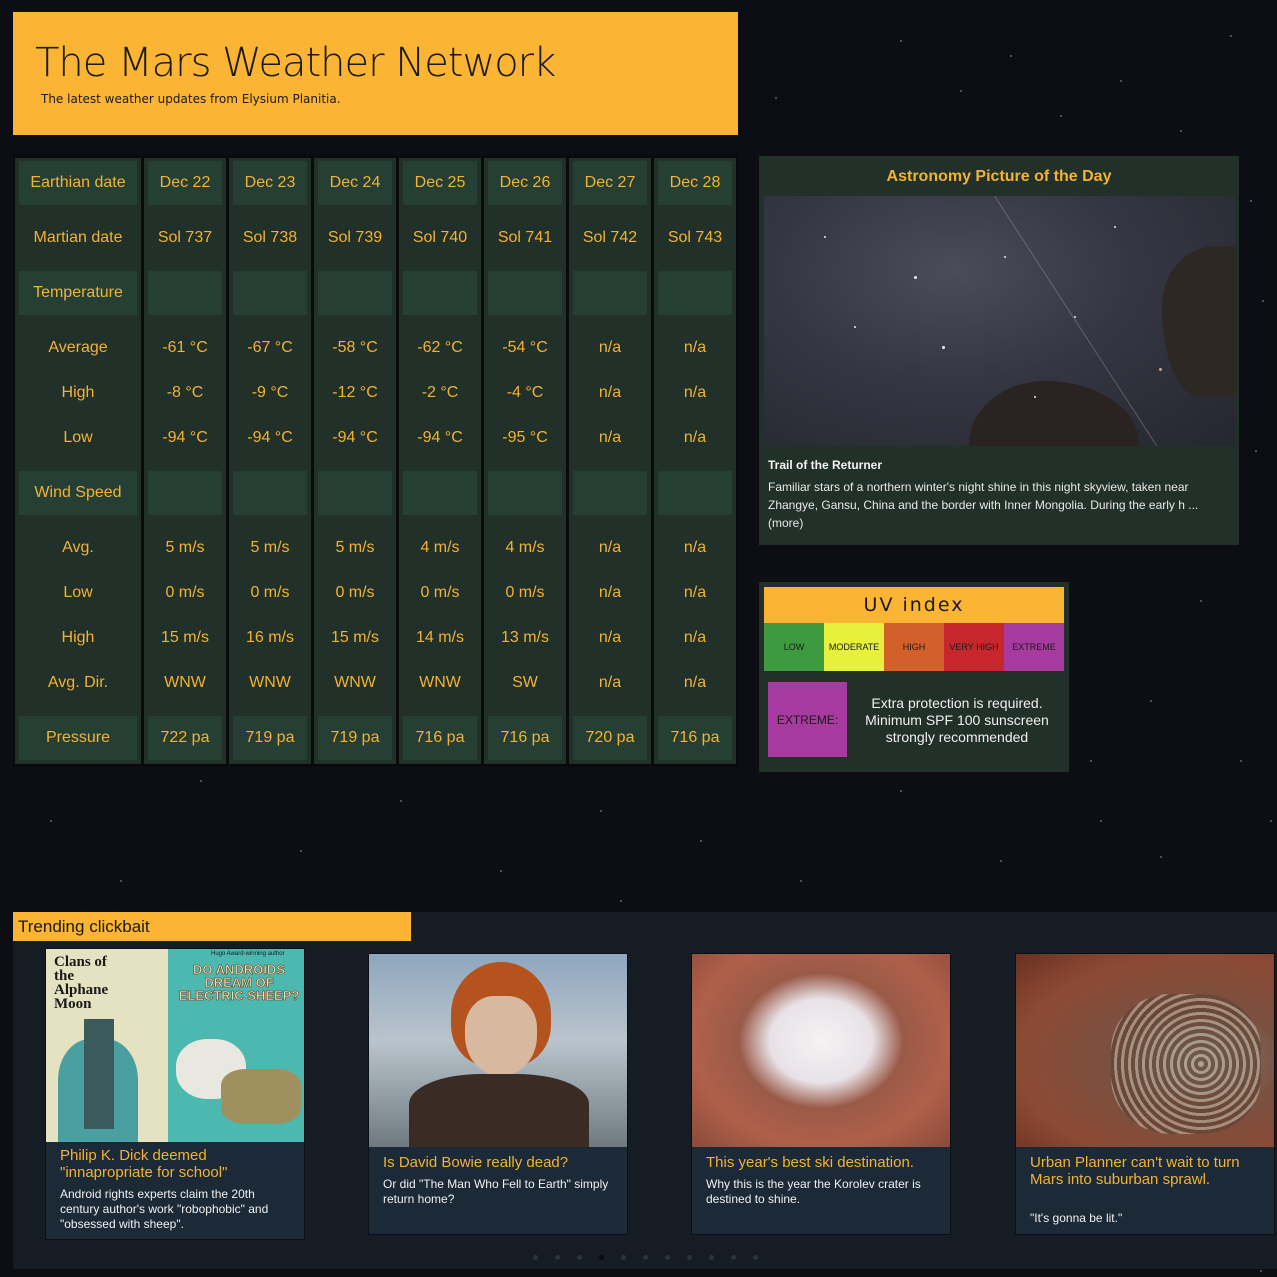 This screenshot has width=1277, height=1277. Describe the element at coordinates (525, 437) in the screenshot. I see `weather-cell: -95 °C` at that location.